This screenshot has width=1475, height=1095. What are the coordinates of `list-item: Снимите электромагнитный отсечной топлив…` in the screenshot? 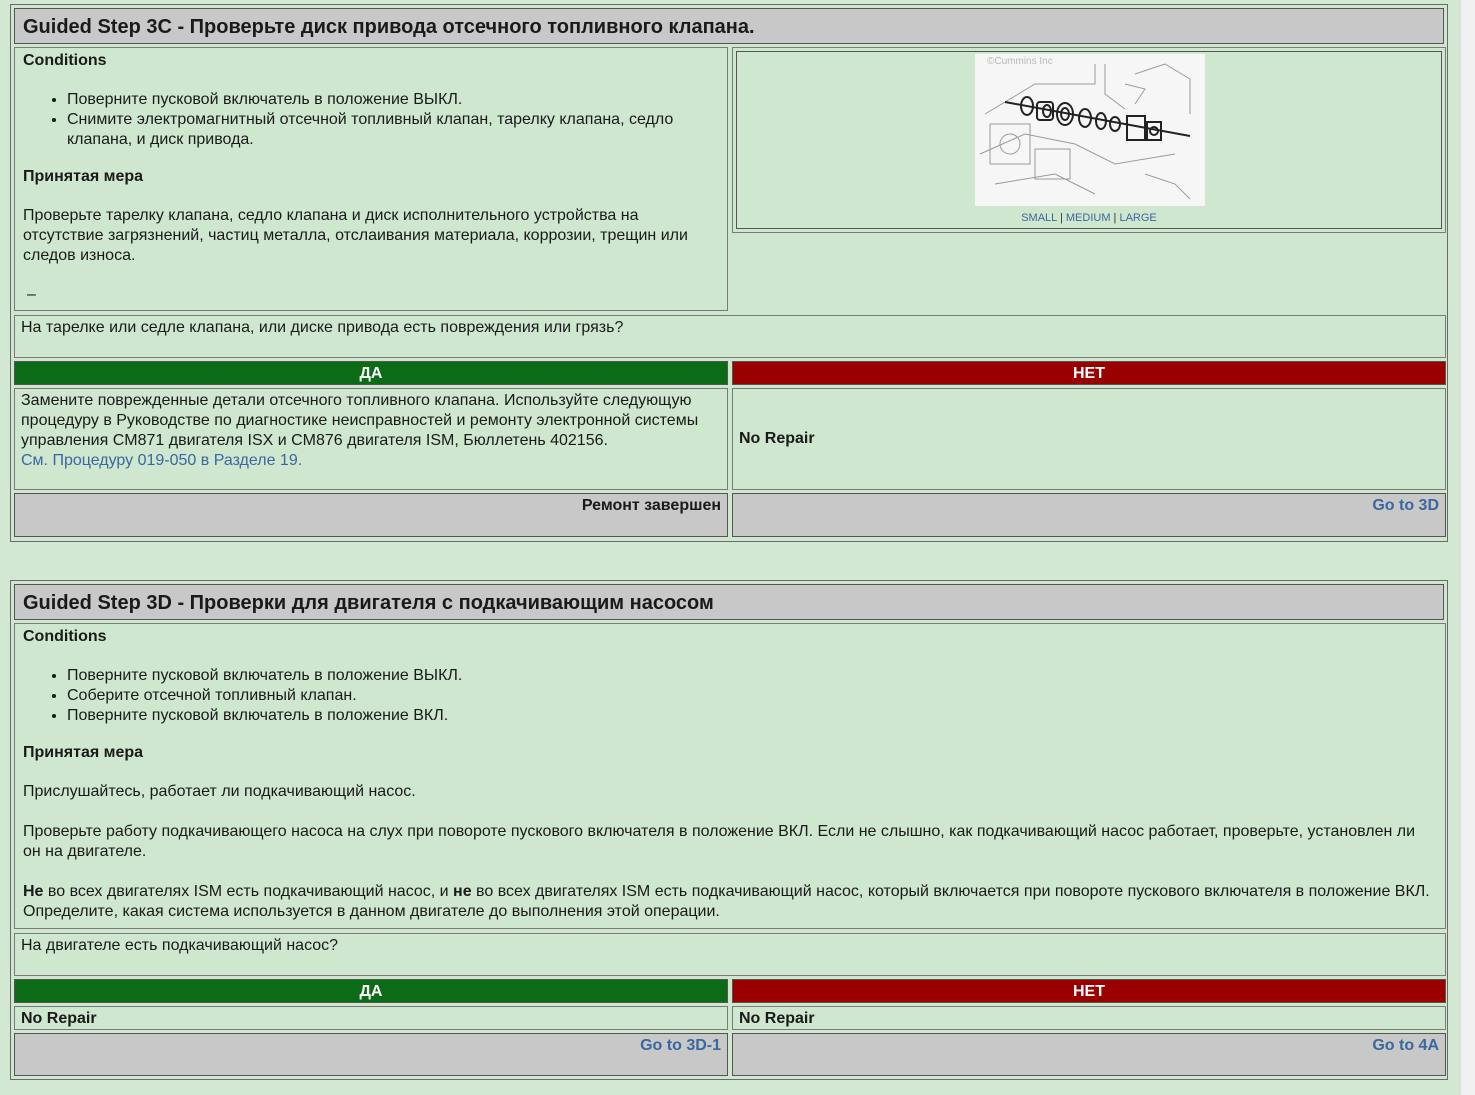 It's located at (393, 130).